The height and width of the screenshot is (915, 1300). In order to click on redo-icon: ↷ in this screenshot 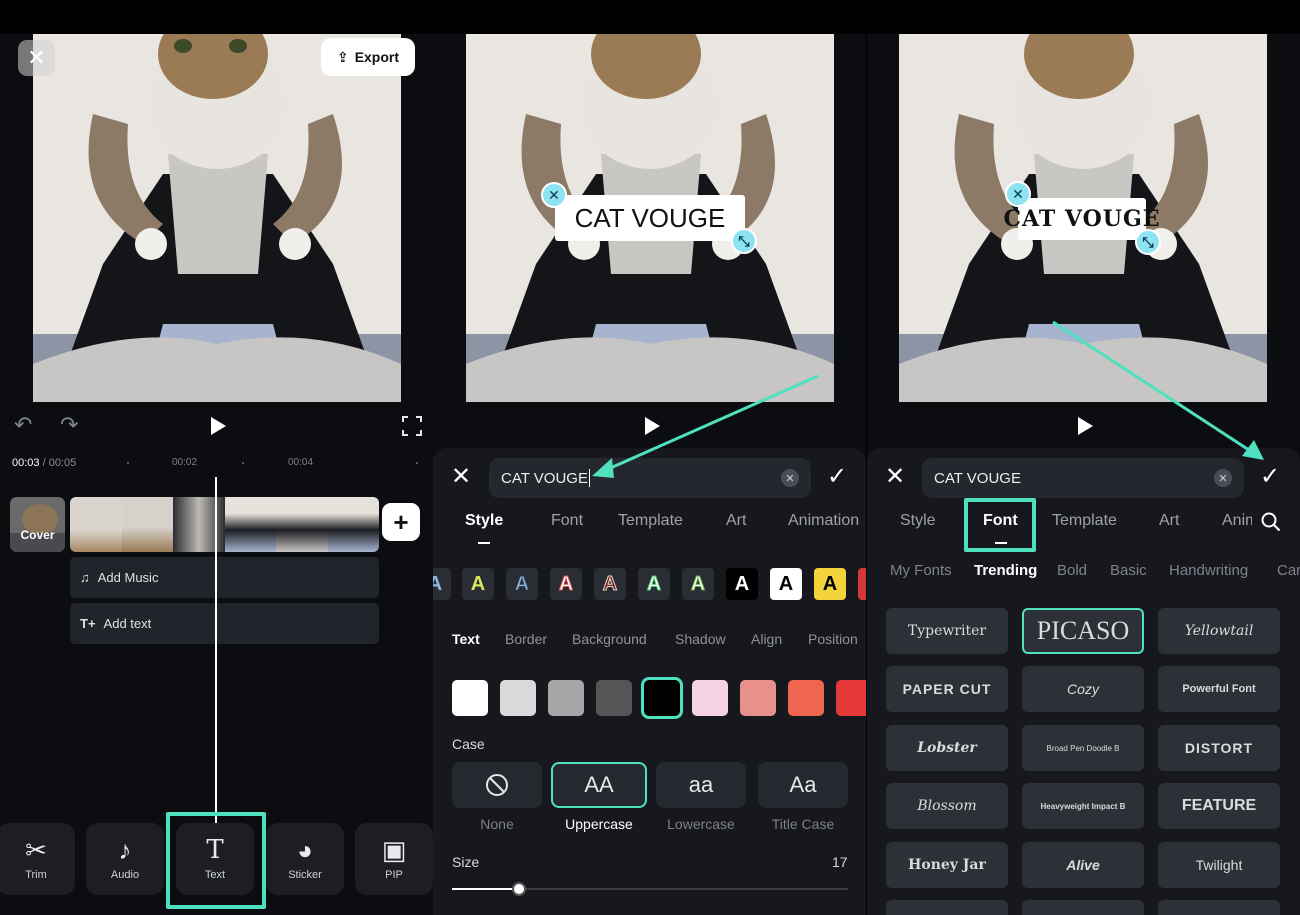, I will do `click(69, 425)`.